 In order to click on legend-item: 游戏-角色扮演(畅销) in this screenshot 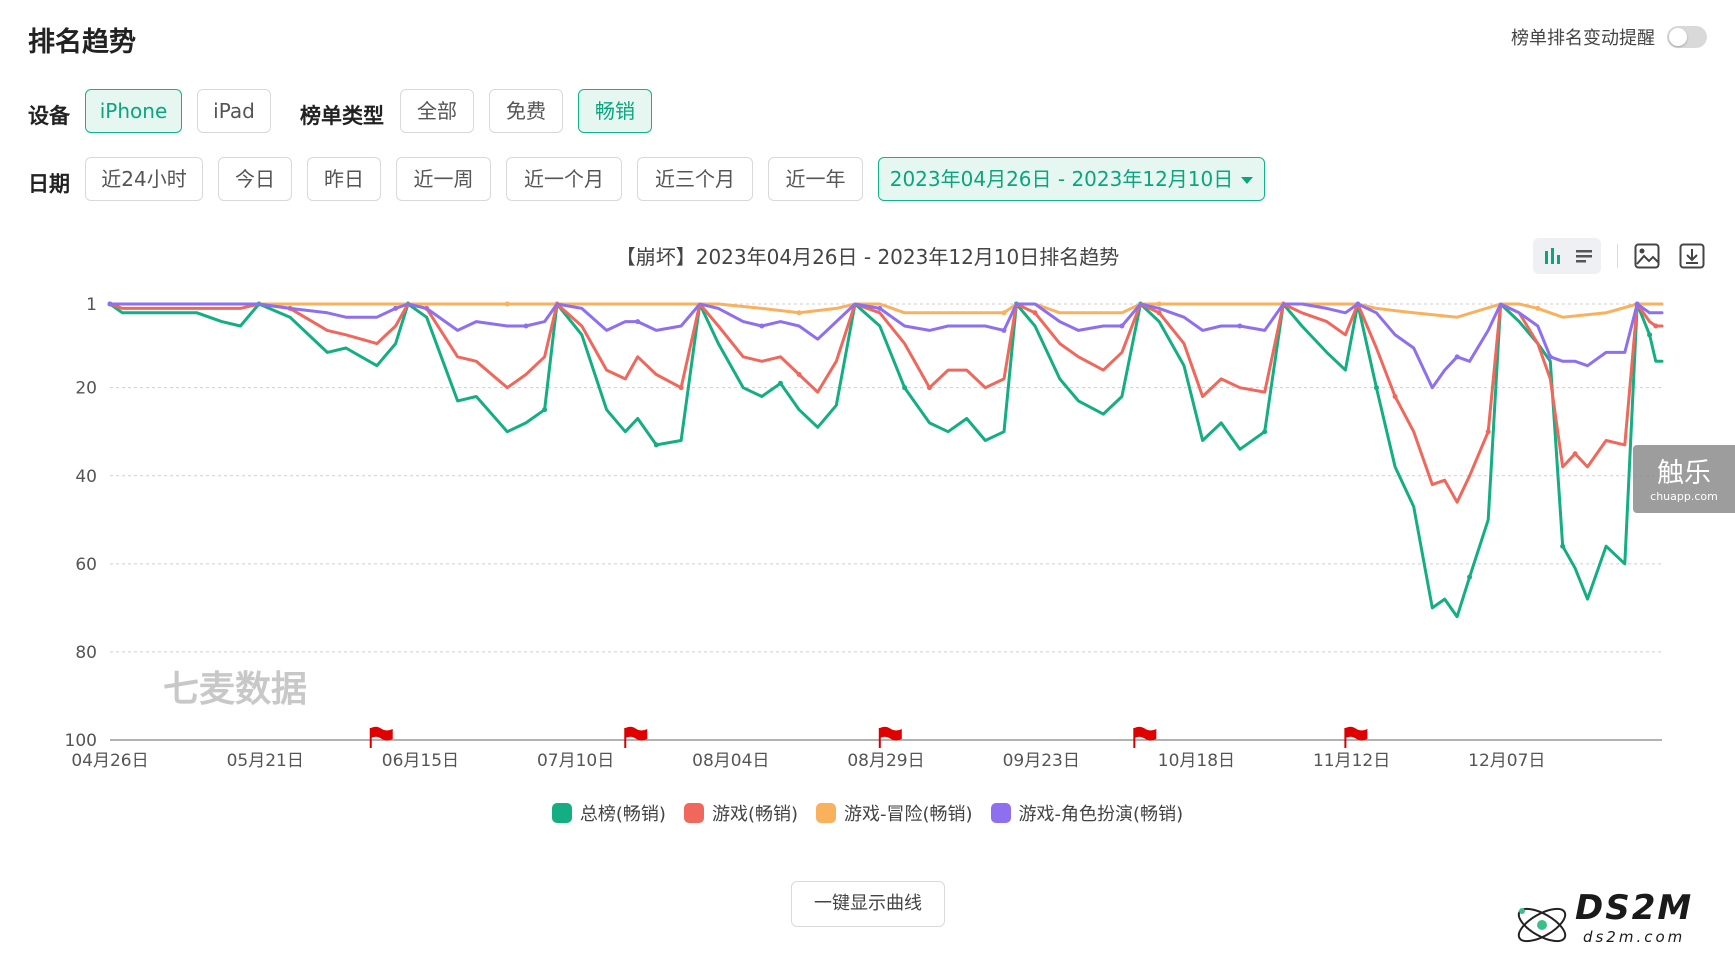, I will do `click(1087, 813)`.